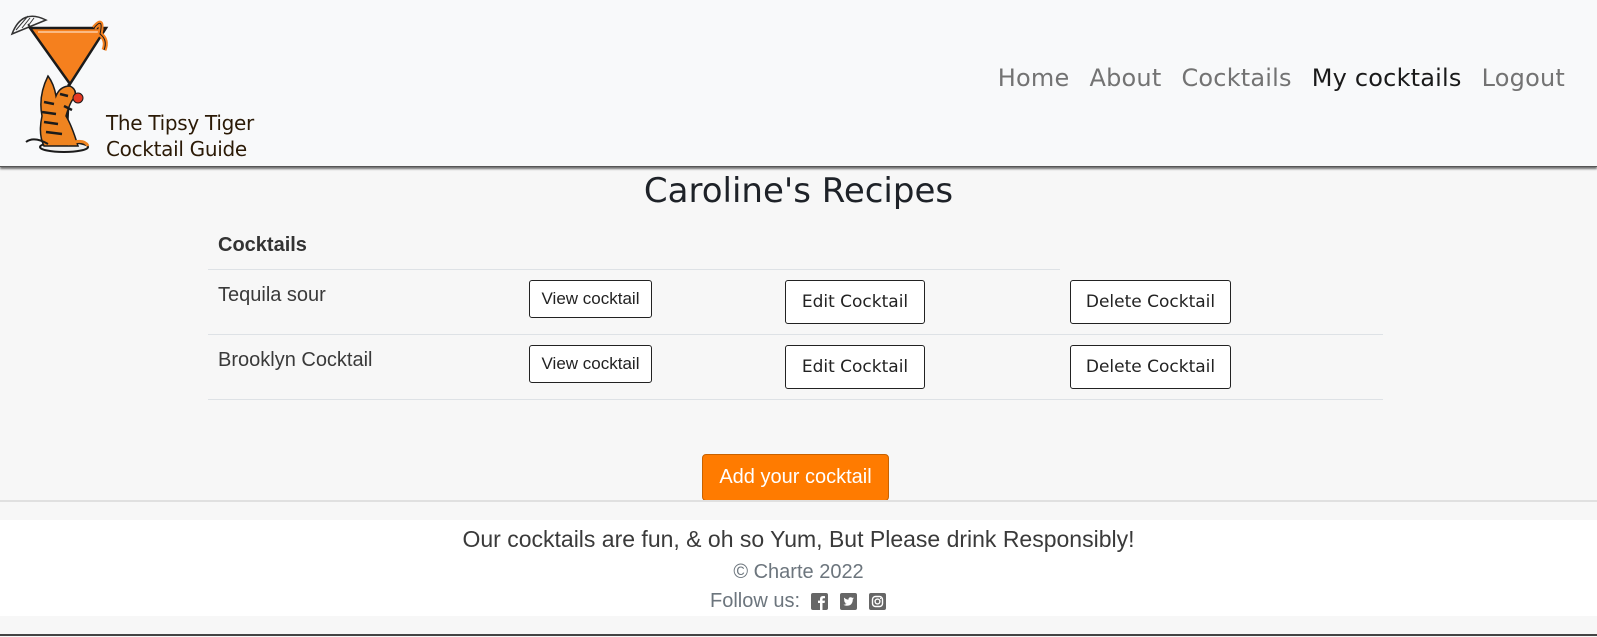 Image resolution: width=1597 pixels, height=637 pixels. Describe the element at coordinates (176, 149) in the screenshot. I see `brand-line-2: Cocktail Guide` at that location.